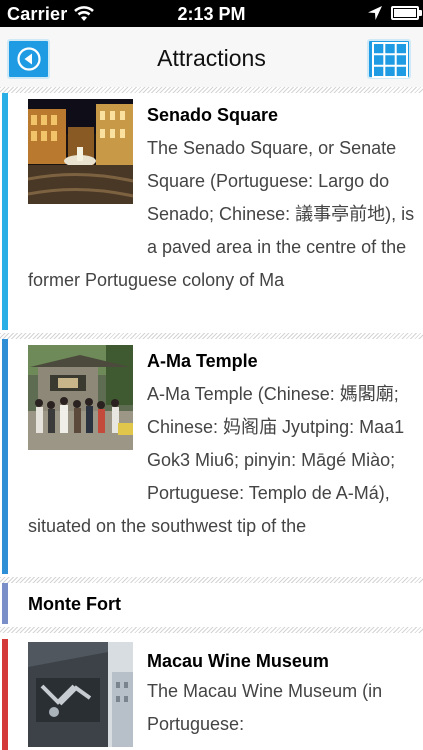 The width and height of the screenshot is (423, 750). Describe the element at coordinates (265, 707) in the screenshot. I see `attraction-description-text: The Macau Wine Museum (in Portuguese:` at that location.